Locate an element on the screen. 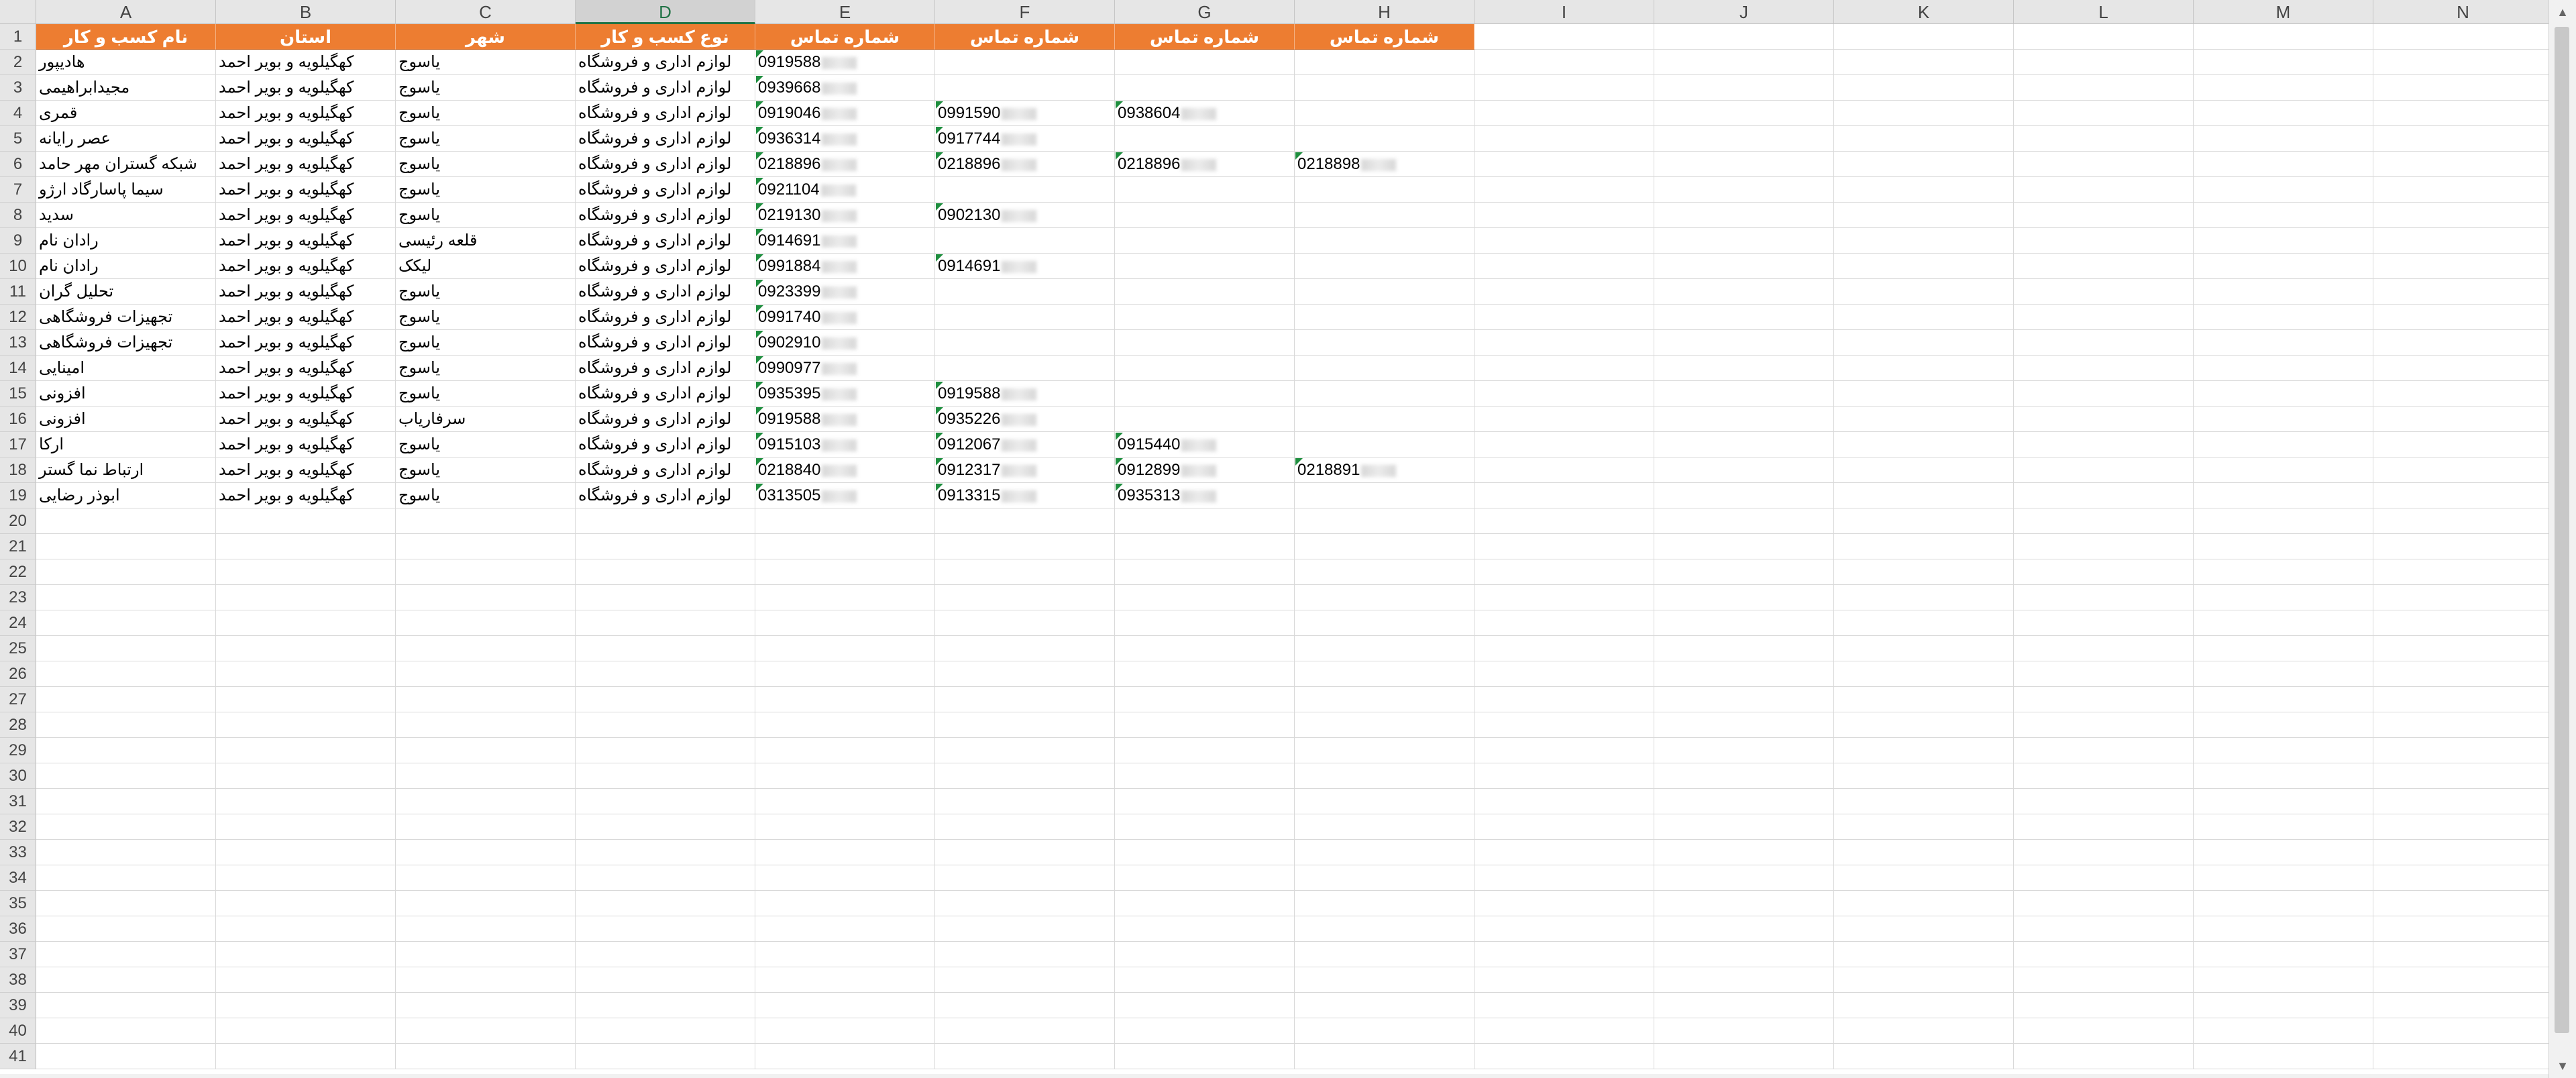 This screenshot has width=2576, height=1078. phone-cell: 0218896 is located at coordinates (845, 164).